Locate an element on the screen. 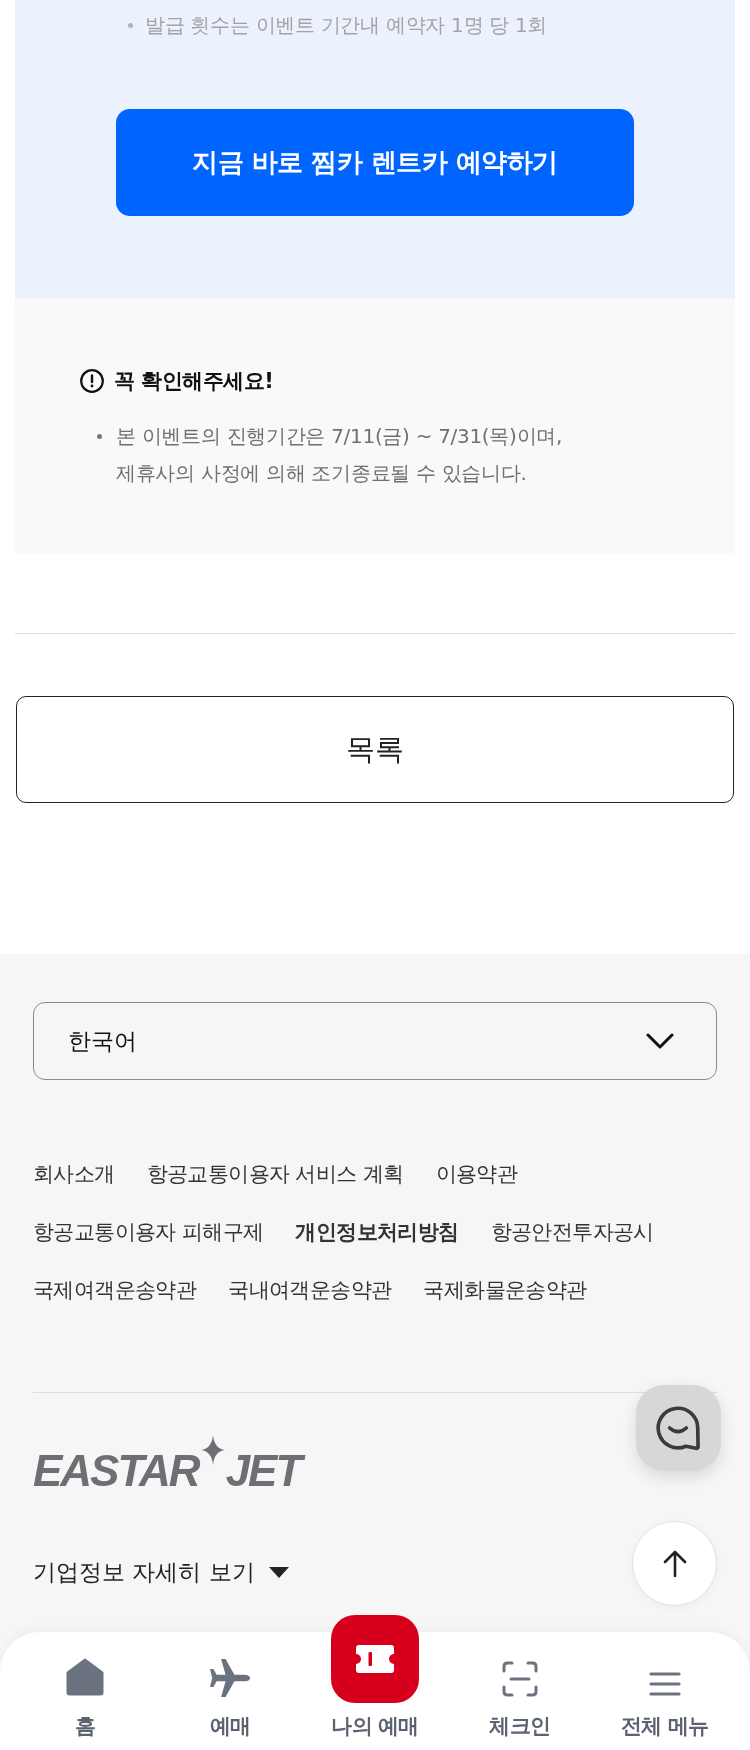 The image size is (750, 1750). bottom-nav-item: 전체 메뉴 is located at coordinates (664, 1710).